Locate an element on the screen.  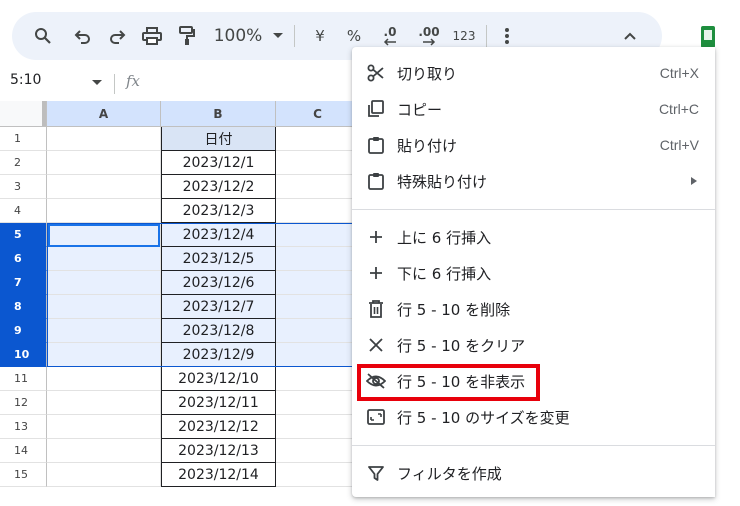
zoom-value: 100% is located at coordinates (238, 36).